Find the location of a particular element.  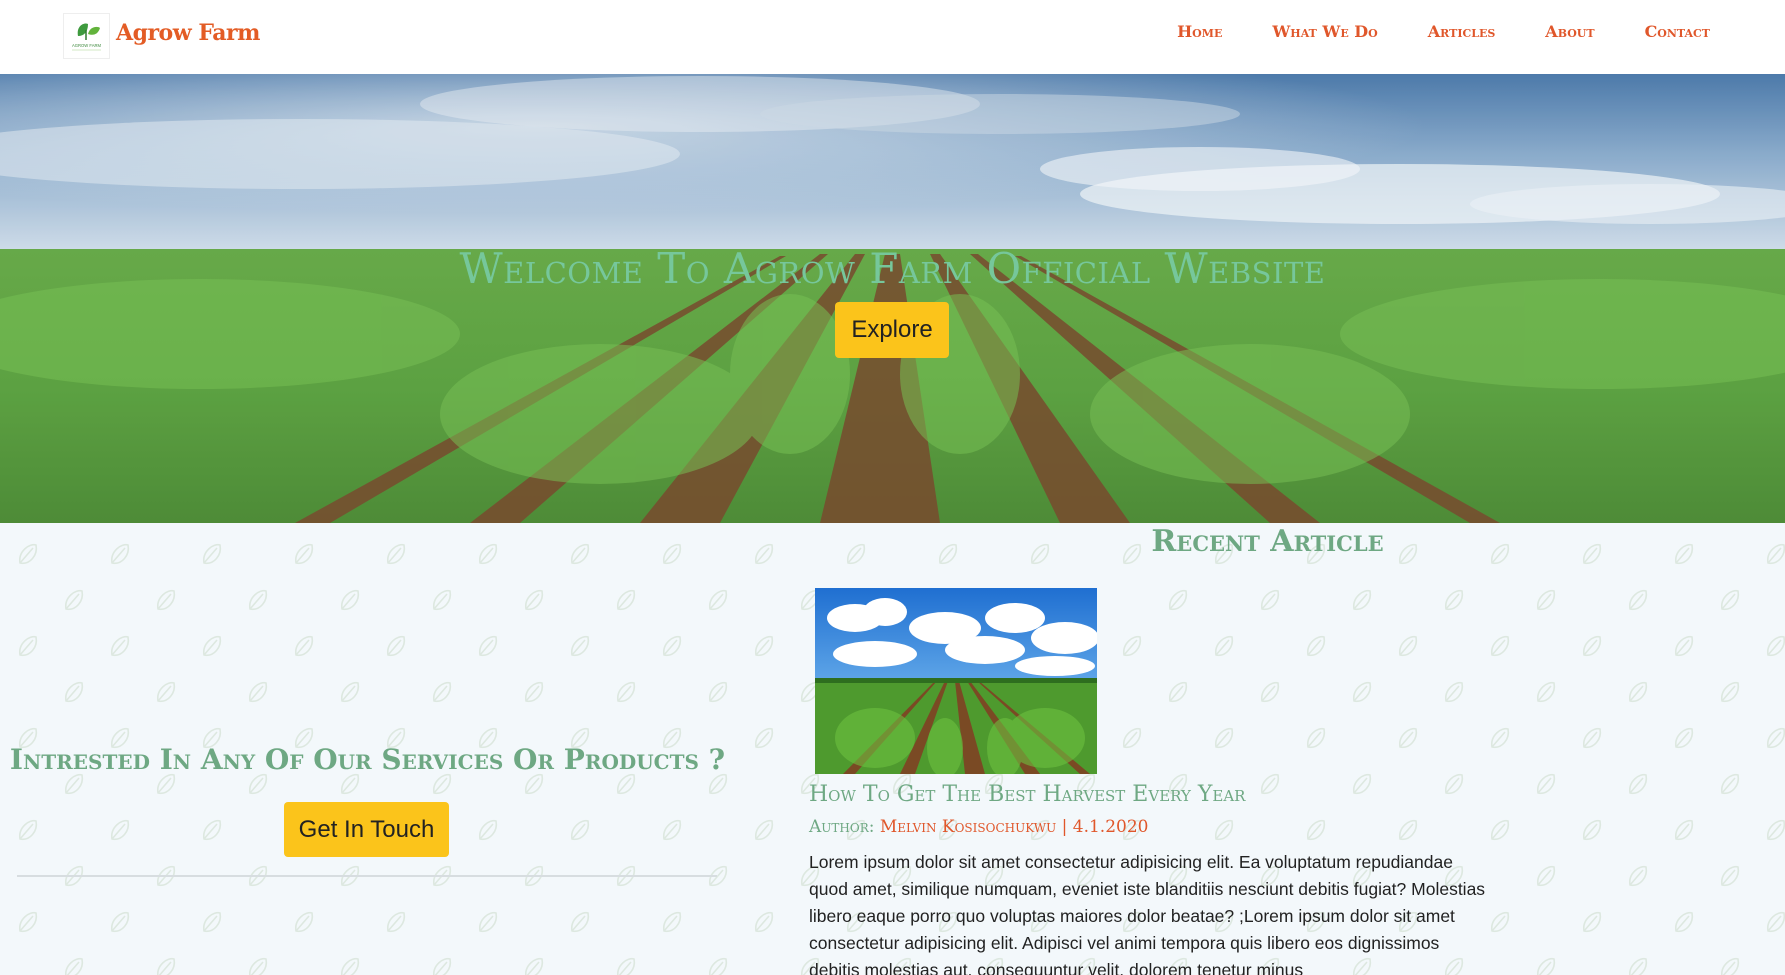

main-nav: Home What We Do Articles About Contact is located at coordinates (1443, 31).